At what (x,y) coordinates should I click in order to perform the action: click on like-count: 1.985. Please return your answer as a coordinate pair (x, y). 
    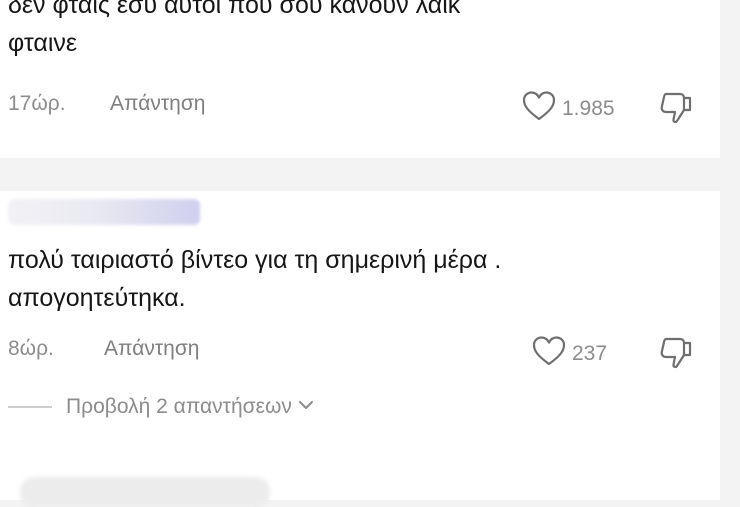
    Looking at the image, I should click on (588, 108).